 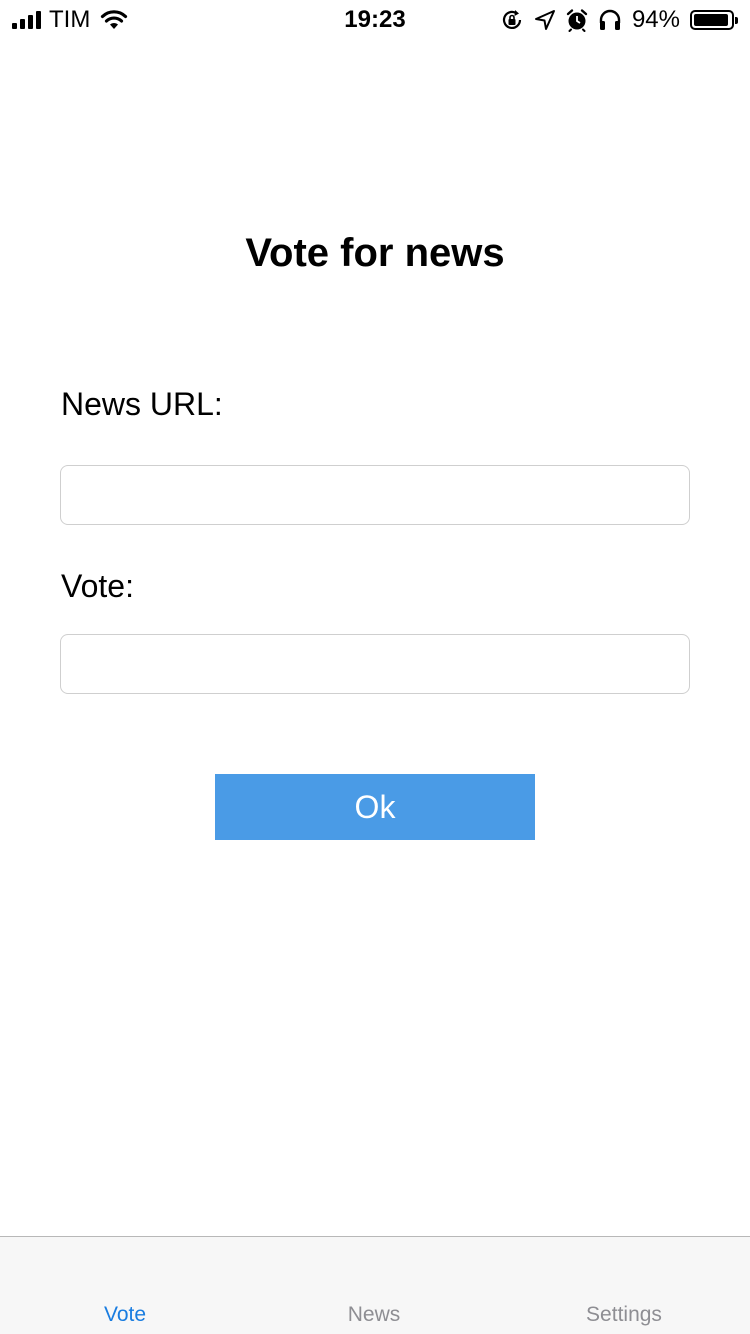 What do you see at coordinates (512, 19) in the screenshot?
I see `rotation-lock-icon` at bounding box center [512, 19].